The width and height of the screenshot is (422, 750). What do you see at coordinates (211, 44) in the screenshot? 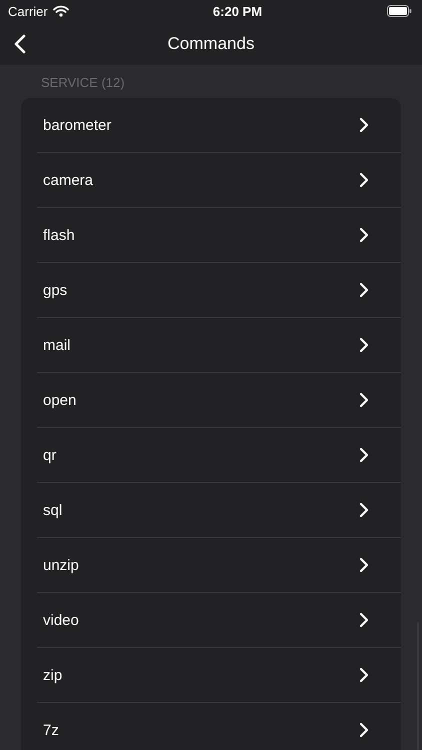
I see `nav-title: Commands` at bounding box center [211, 44].